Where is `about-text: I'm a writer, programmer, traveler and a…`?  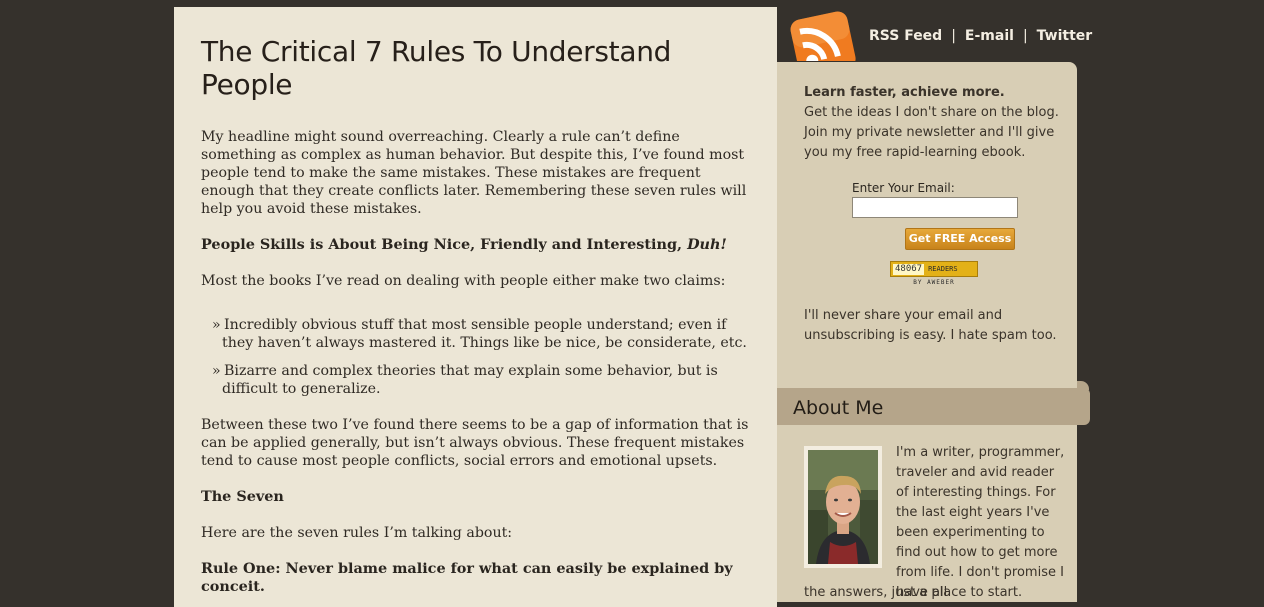
about-text: I'm a writer, programmer, traveler and a… is located at coordinates (980, 522).